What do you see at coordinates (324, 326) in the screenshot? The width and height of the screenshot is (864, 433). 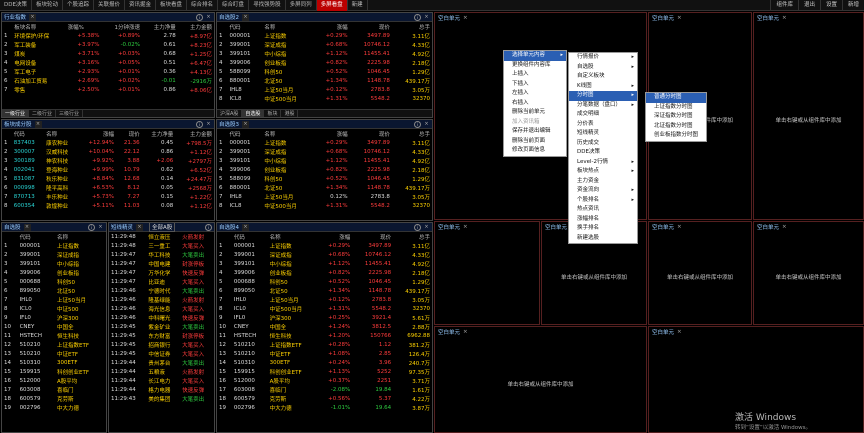 I see `table-row: 10 CNEY 中国全 +1.24% 3812.5 2.88万` at bounding box center [324, 326].